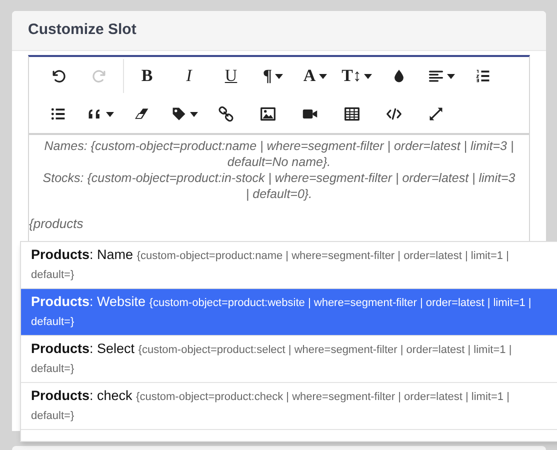  Describe the element at coordinates (58, 76) in the screenshot. I see `undo-icon` at that location.